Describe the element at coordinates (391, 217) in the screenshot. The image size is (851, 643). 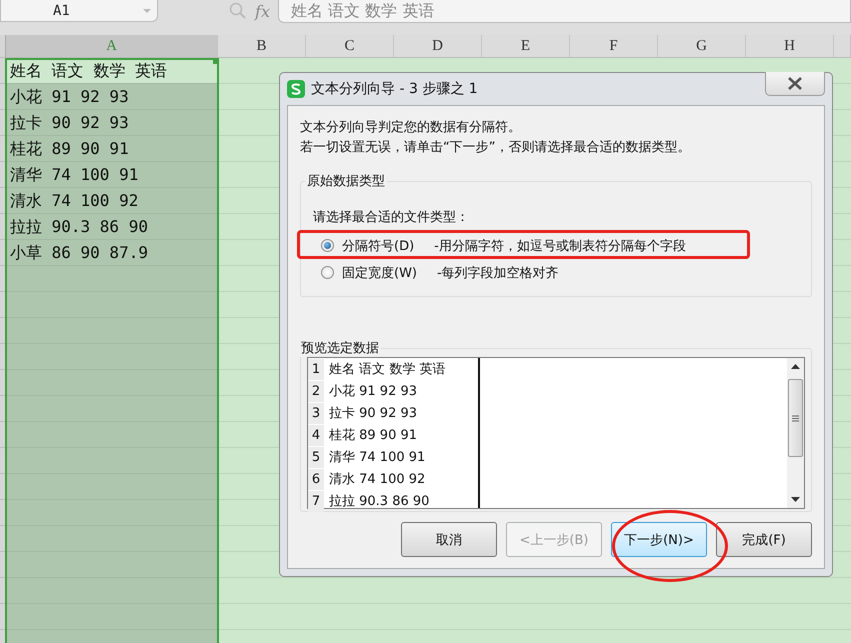
I see `prompt-text: 请选择最合适的文件类型：` at that location.